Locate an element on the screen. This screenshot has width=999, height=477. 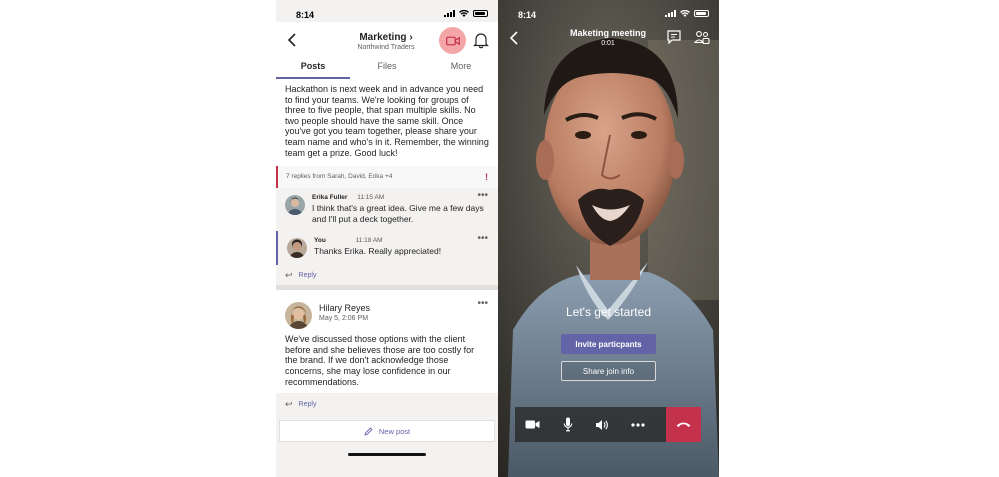
microphone-icon is located at coordinates (567, 424).